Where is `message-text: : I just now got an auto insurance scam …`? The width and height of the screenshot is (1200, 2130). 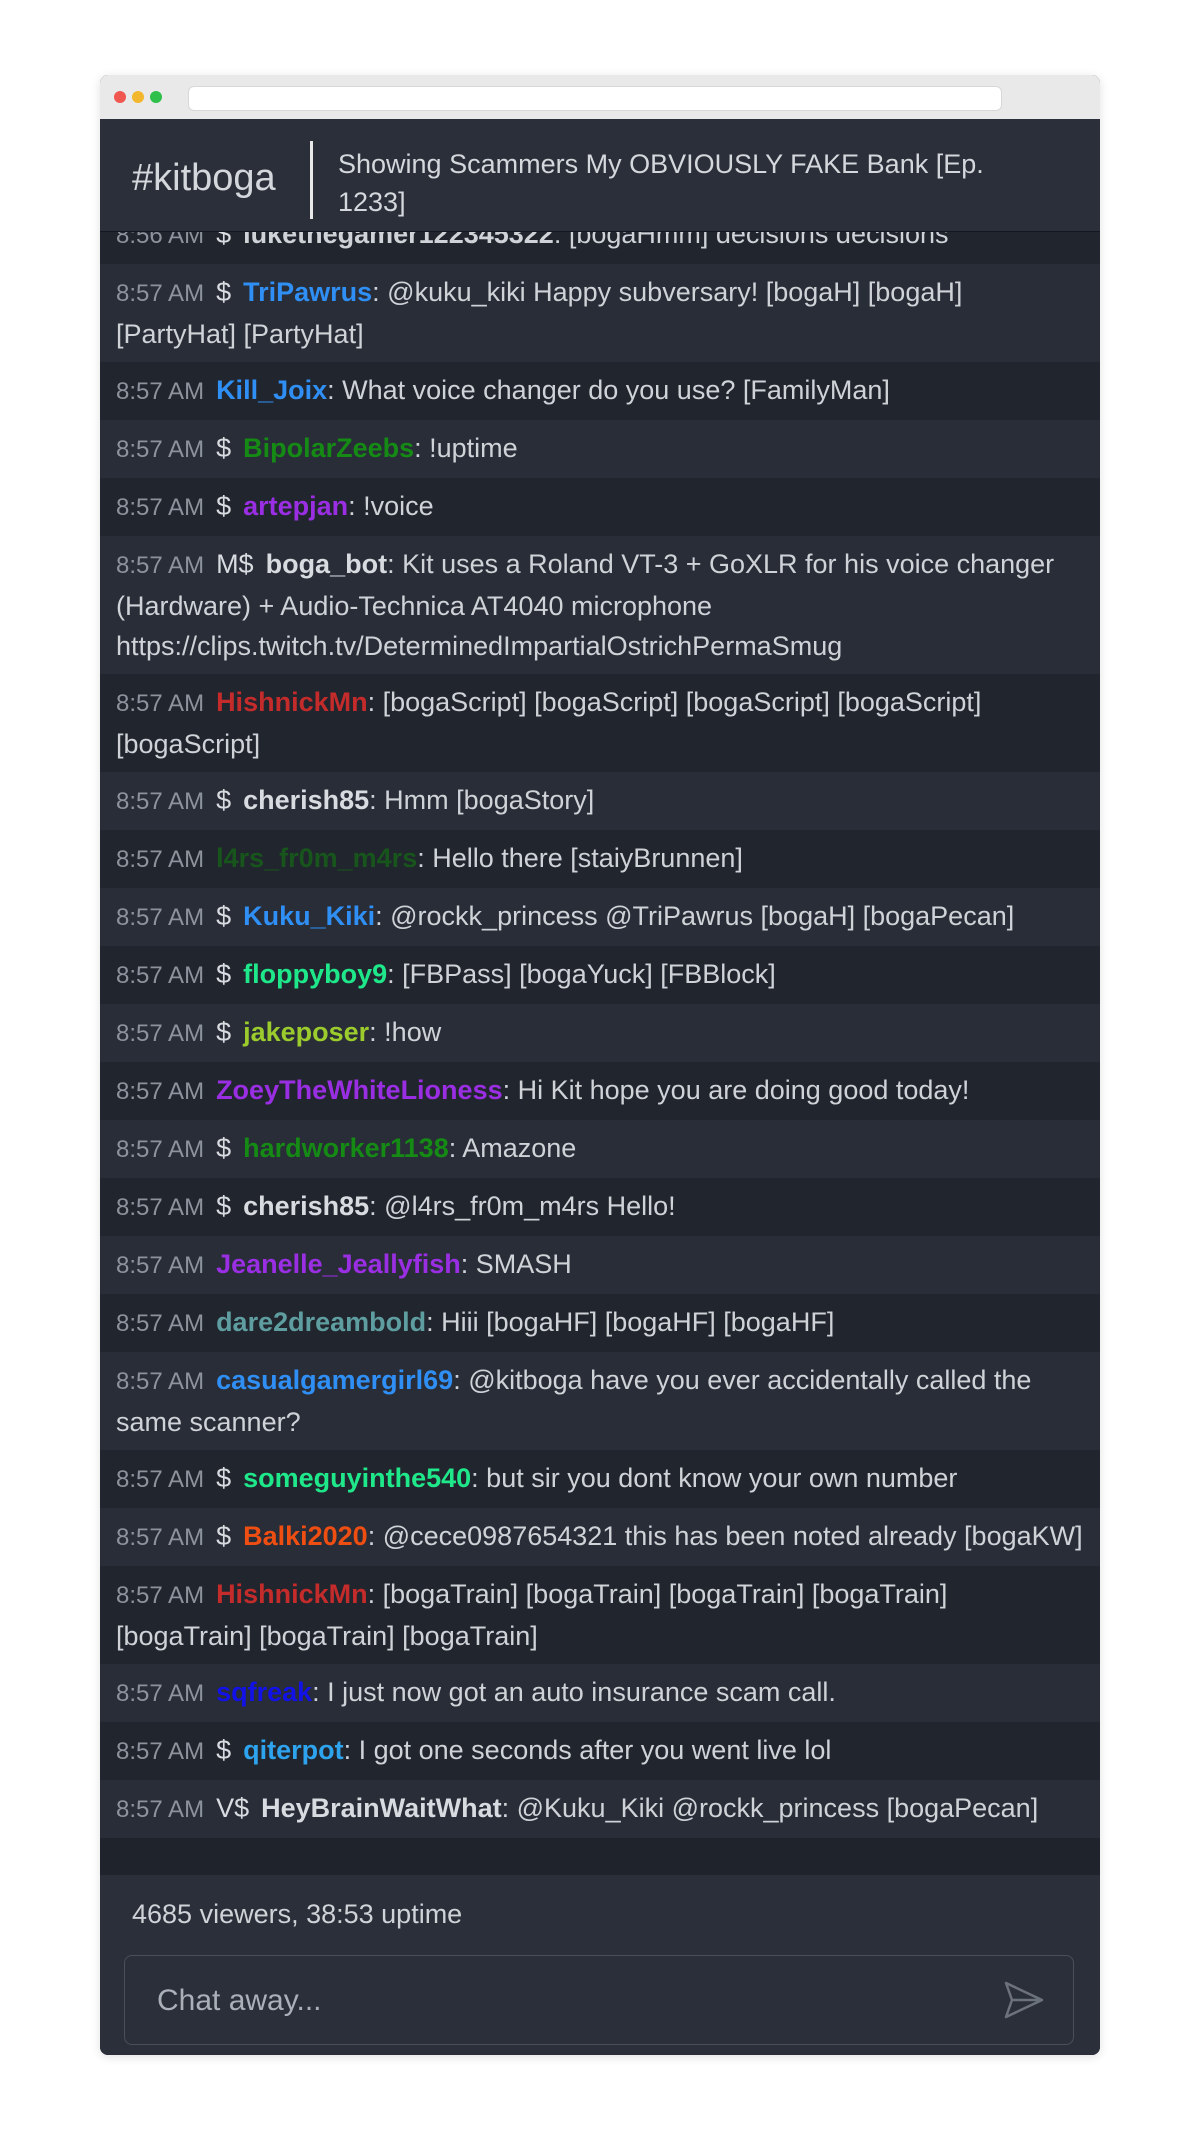 message-text: : I just now got an auto insurance scam … is located at coordinates (574, 1692).